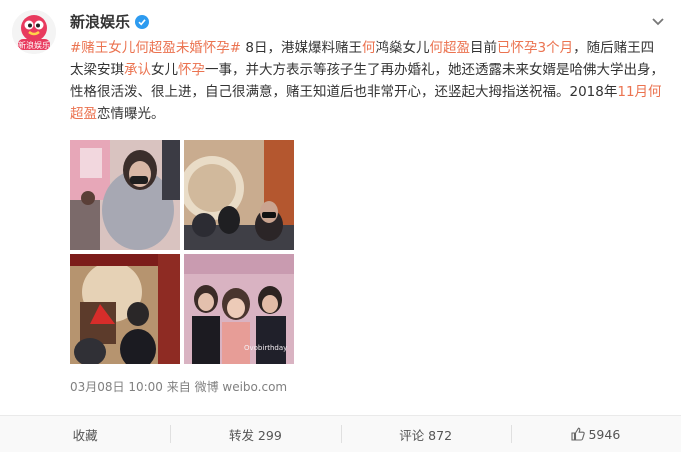 The width and height of the screenshot is (681, 452). I want to click on post-time: 03月08日 10:00, so click(116, 387).